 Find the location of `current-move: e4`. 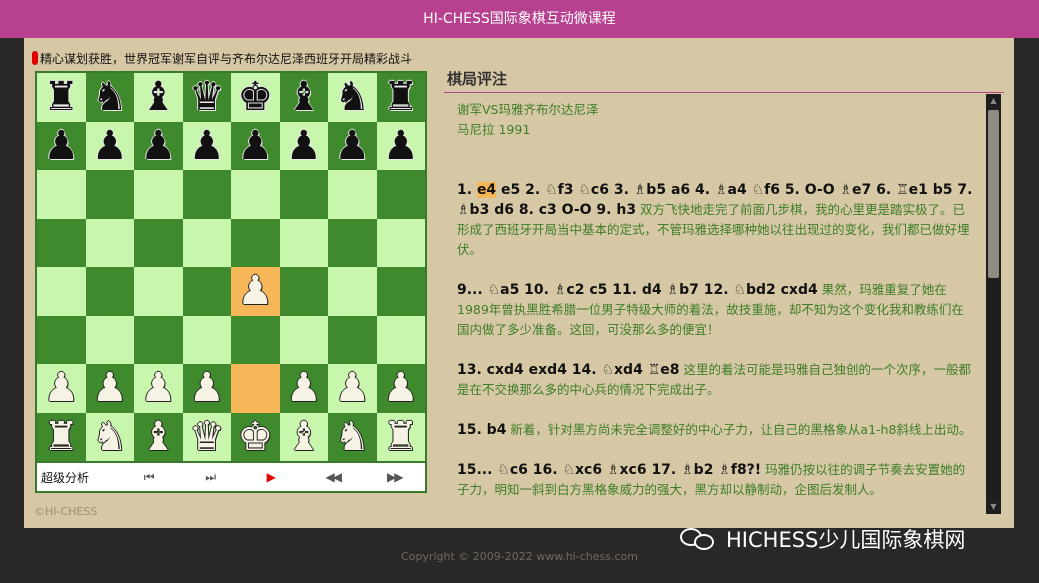

current-move: e4 is located at coordinates (486, 190).